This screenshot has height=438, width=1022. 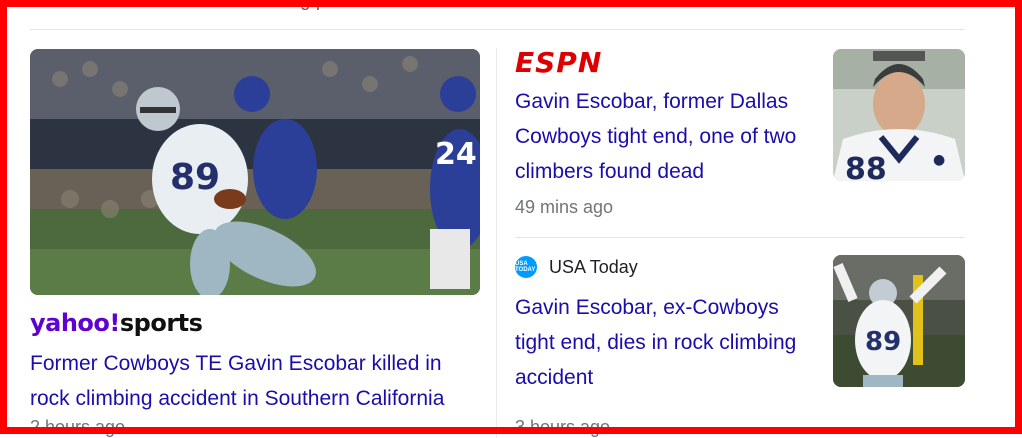 I want to click on cut-off-text: g p, so click(x=313, y=5).